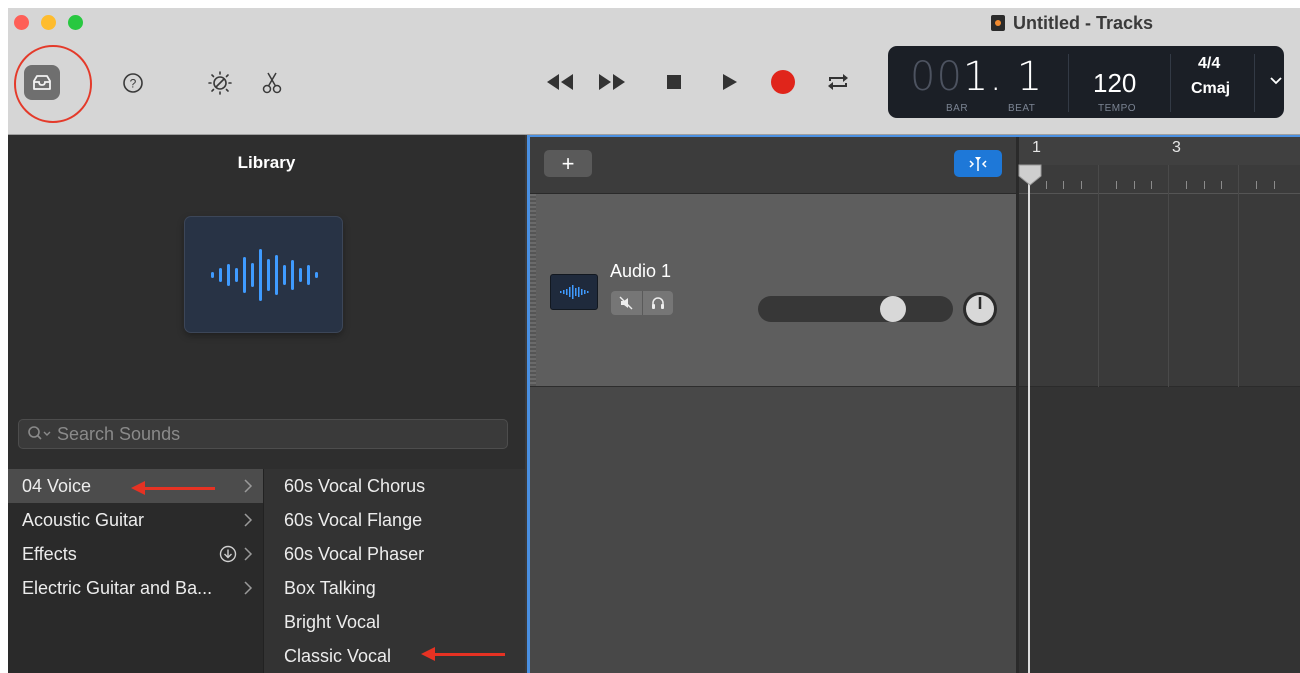 This screenshot has width=1300, height=673. I want to click on tempo-label: TEMPO, so click(1117, 108).